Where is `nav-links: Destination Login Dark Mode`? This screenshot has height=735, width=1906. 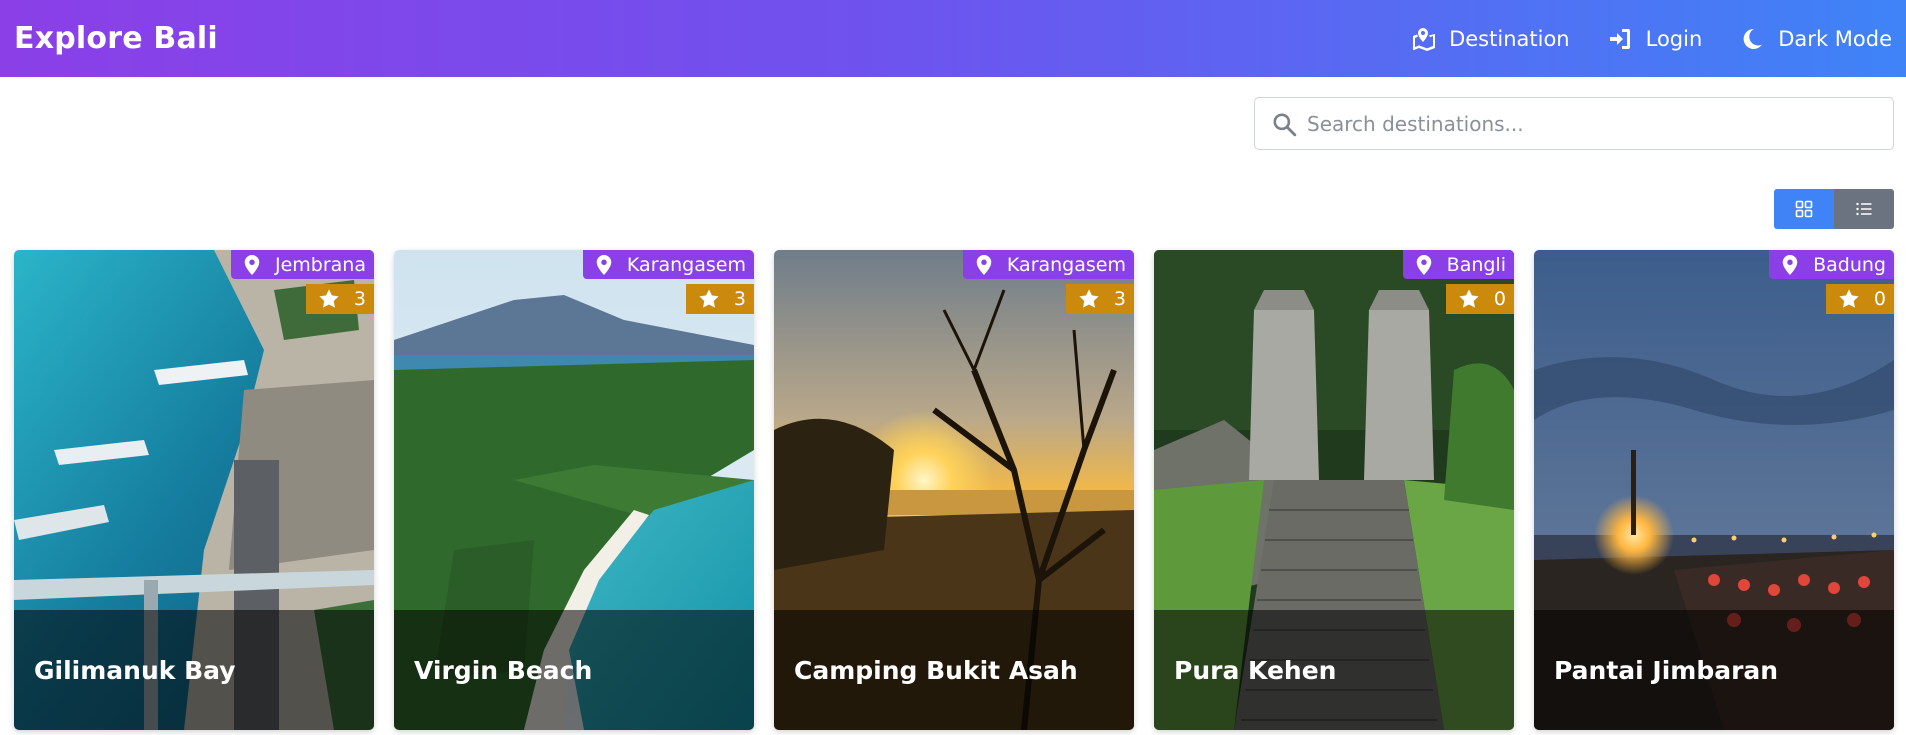
nav-links: Destination Login Dark Mode is located at coordinates (1651, 39).